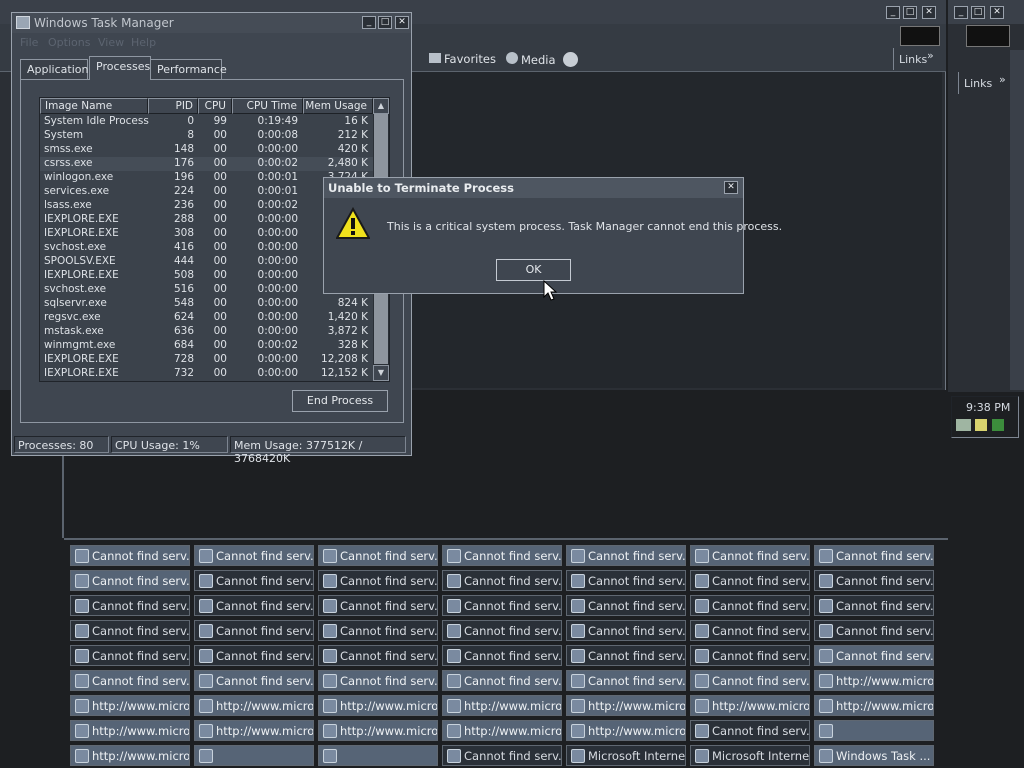 This screenshot has height=768, width=1024. Describe the element at coordinates (338, 106) in the screenshot. I see `column-header-mem-usage: Mem Usage` at that location.